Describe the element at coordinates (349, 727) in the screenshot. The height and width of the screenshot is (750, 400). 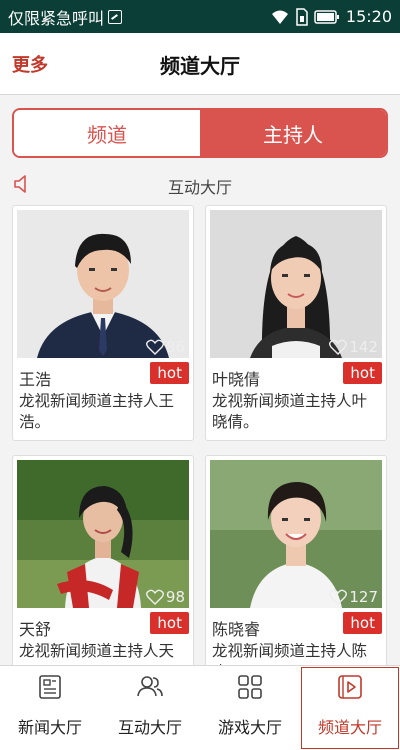
I see `nav-label: 频道大厅` at that location.